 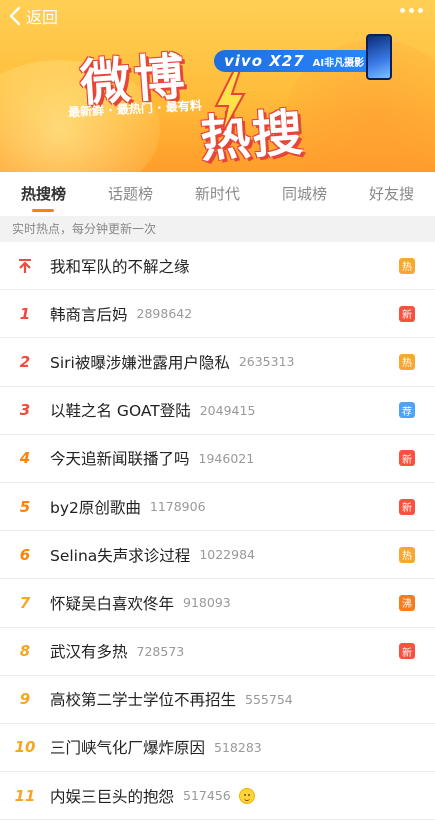 I want to click on item-title: Selina失声求诊过程, so click(x=120, y=555).